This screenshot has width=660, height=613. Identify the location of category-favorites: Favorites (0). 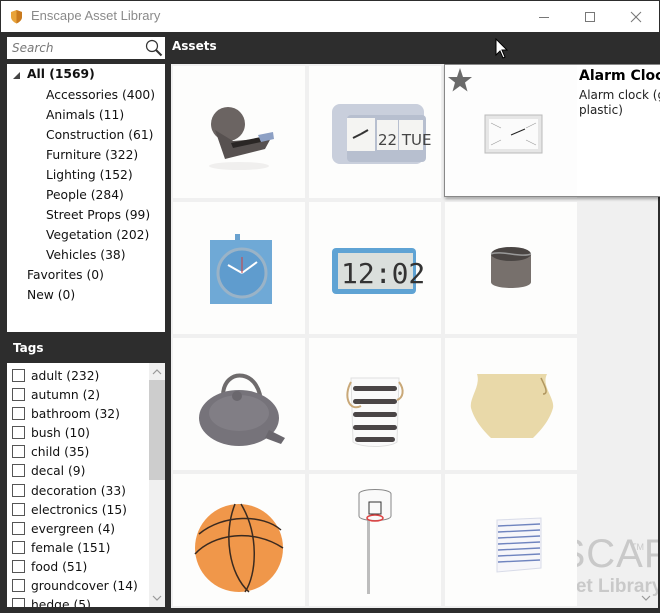
(65, 275).